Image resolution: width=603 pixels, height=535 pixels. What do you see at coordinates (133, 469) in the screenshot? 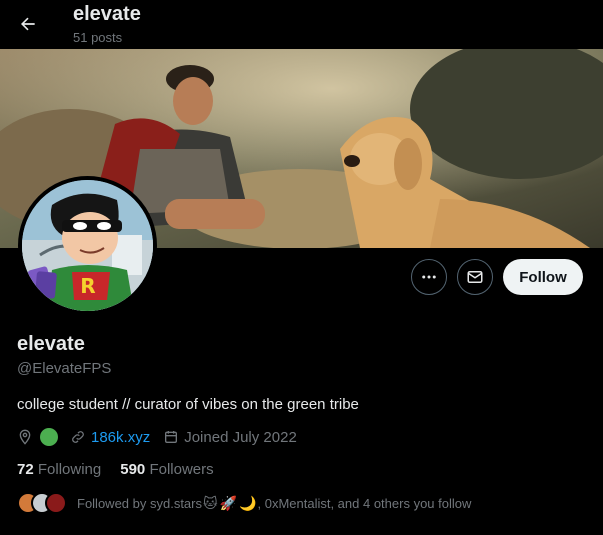
I see `followers-count: 590` at bounding box center [133, 469].